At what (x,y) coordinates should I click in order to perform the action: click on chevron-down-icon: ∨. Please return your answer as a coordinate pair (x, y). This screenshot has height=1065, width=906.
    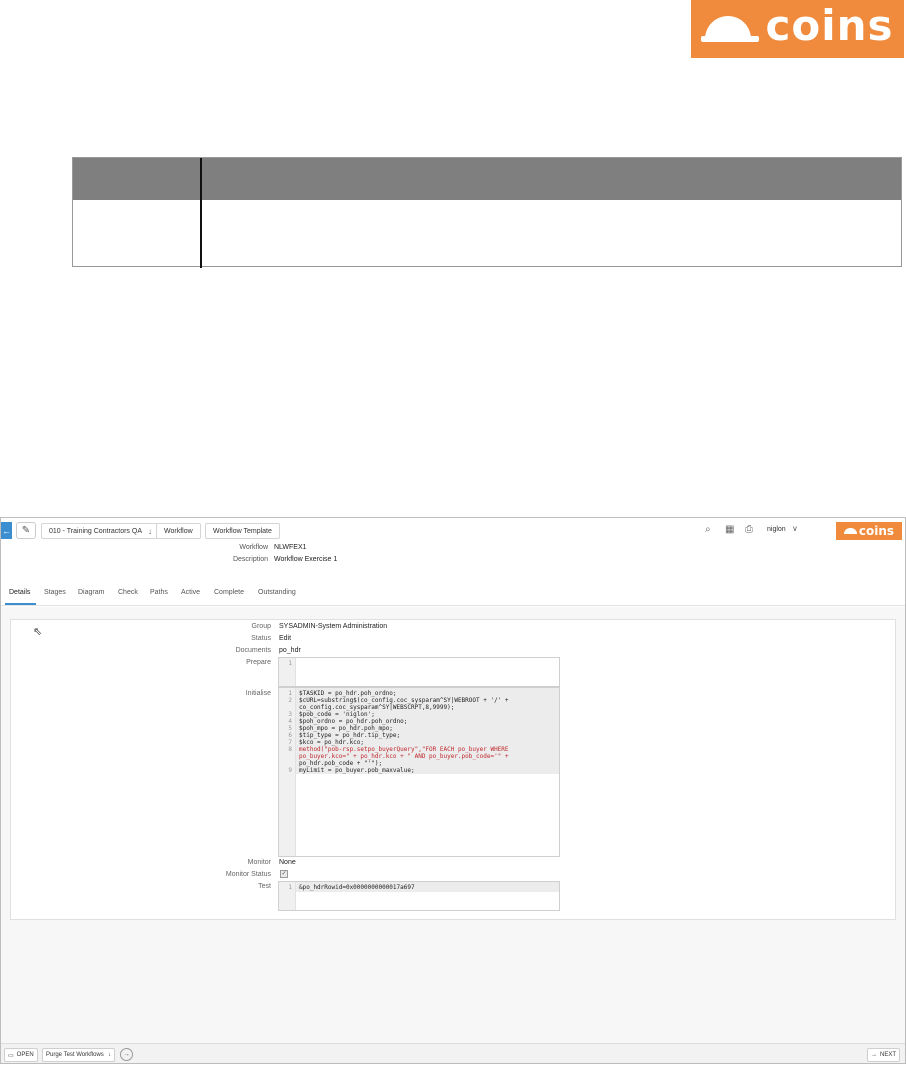
    Looking at the image, I should click on (795, 528).